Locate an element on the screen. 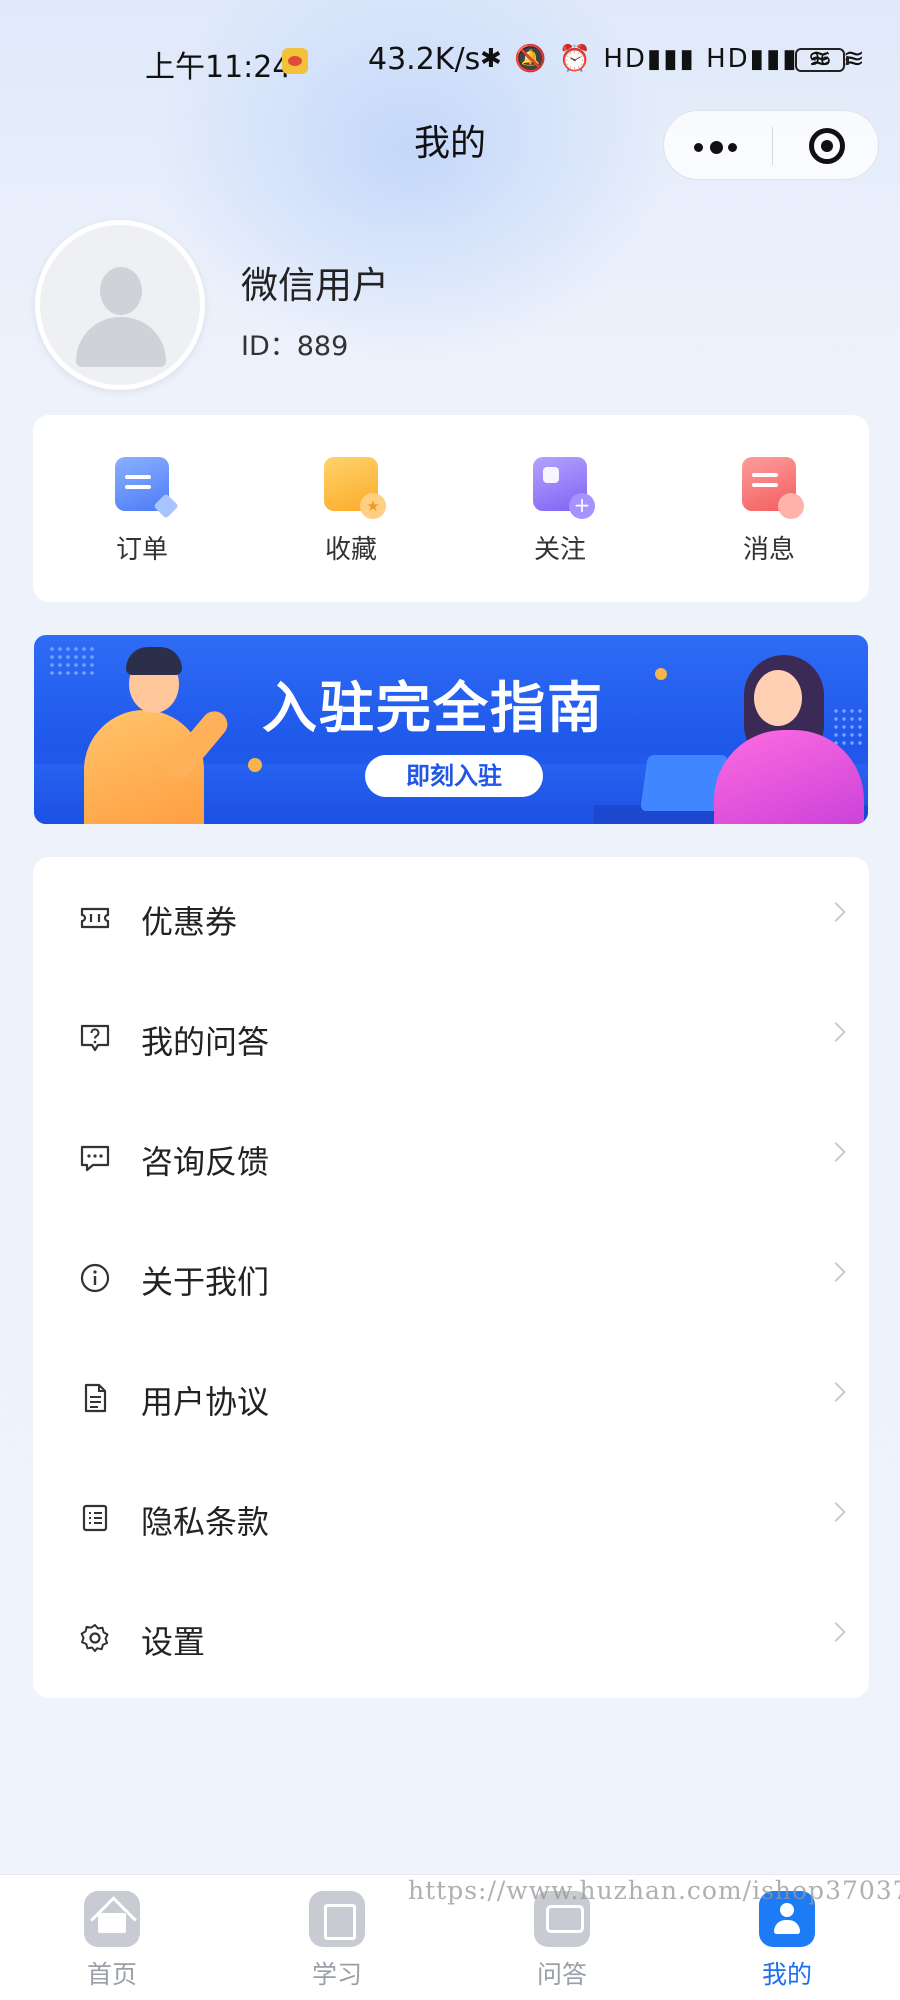 This screenshot has width=900, height=2000. menu-item-user-agreement: 用户协议 is located at coordinates (451, 1397).